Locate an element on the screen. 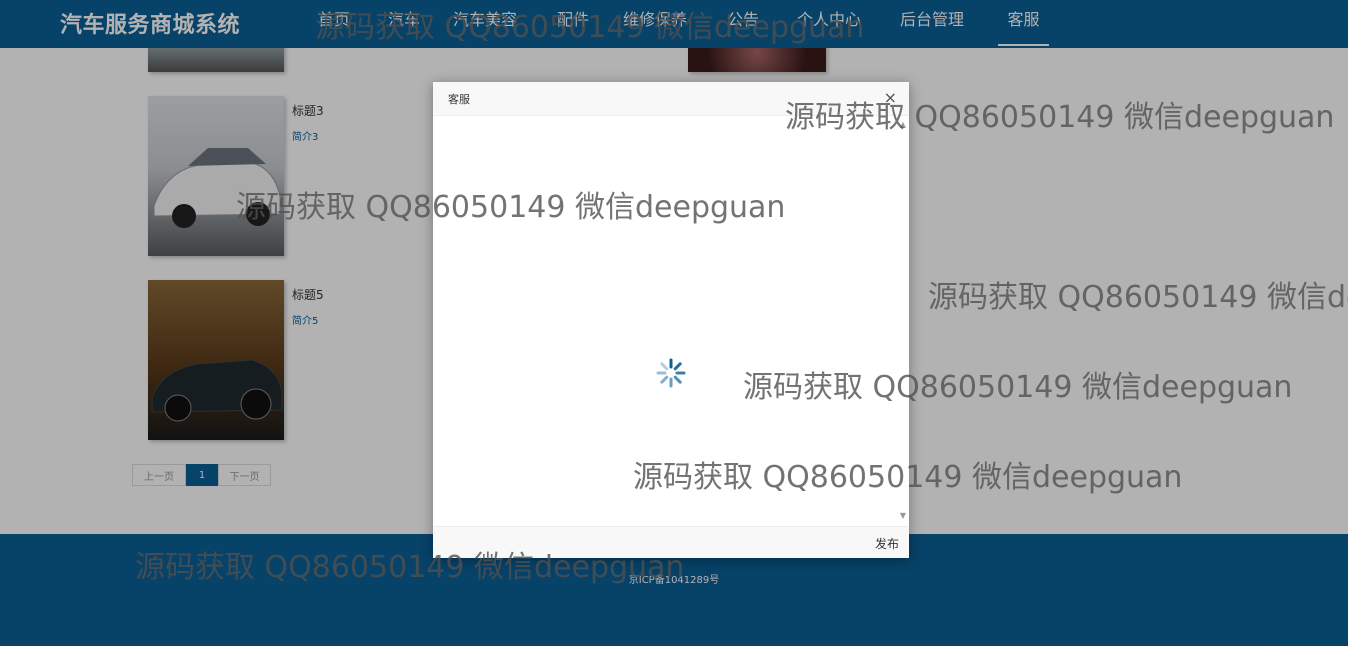 The height and width of the screenshot is (646, 1348). scroll-up-arrow-icon: ▲ is located at coordinates (903, 124).